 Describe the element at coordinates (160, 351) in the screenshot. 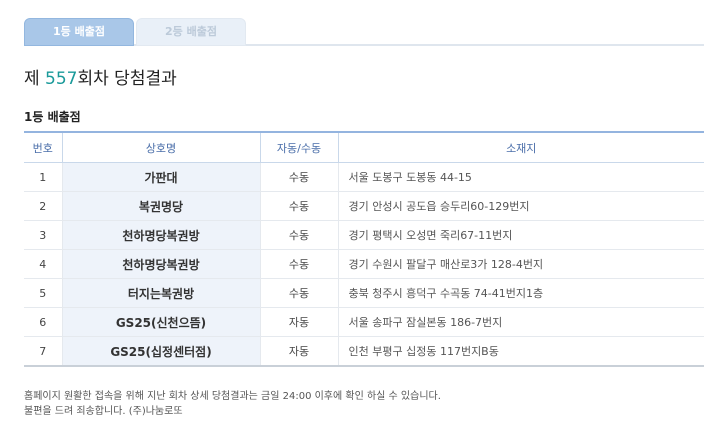

I see `store-name: GS25(십정센터점)` at that location.